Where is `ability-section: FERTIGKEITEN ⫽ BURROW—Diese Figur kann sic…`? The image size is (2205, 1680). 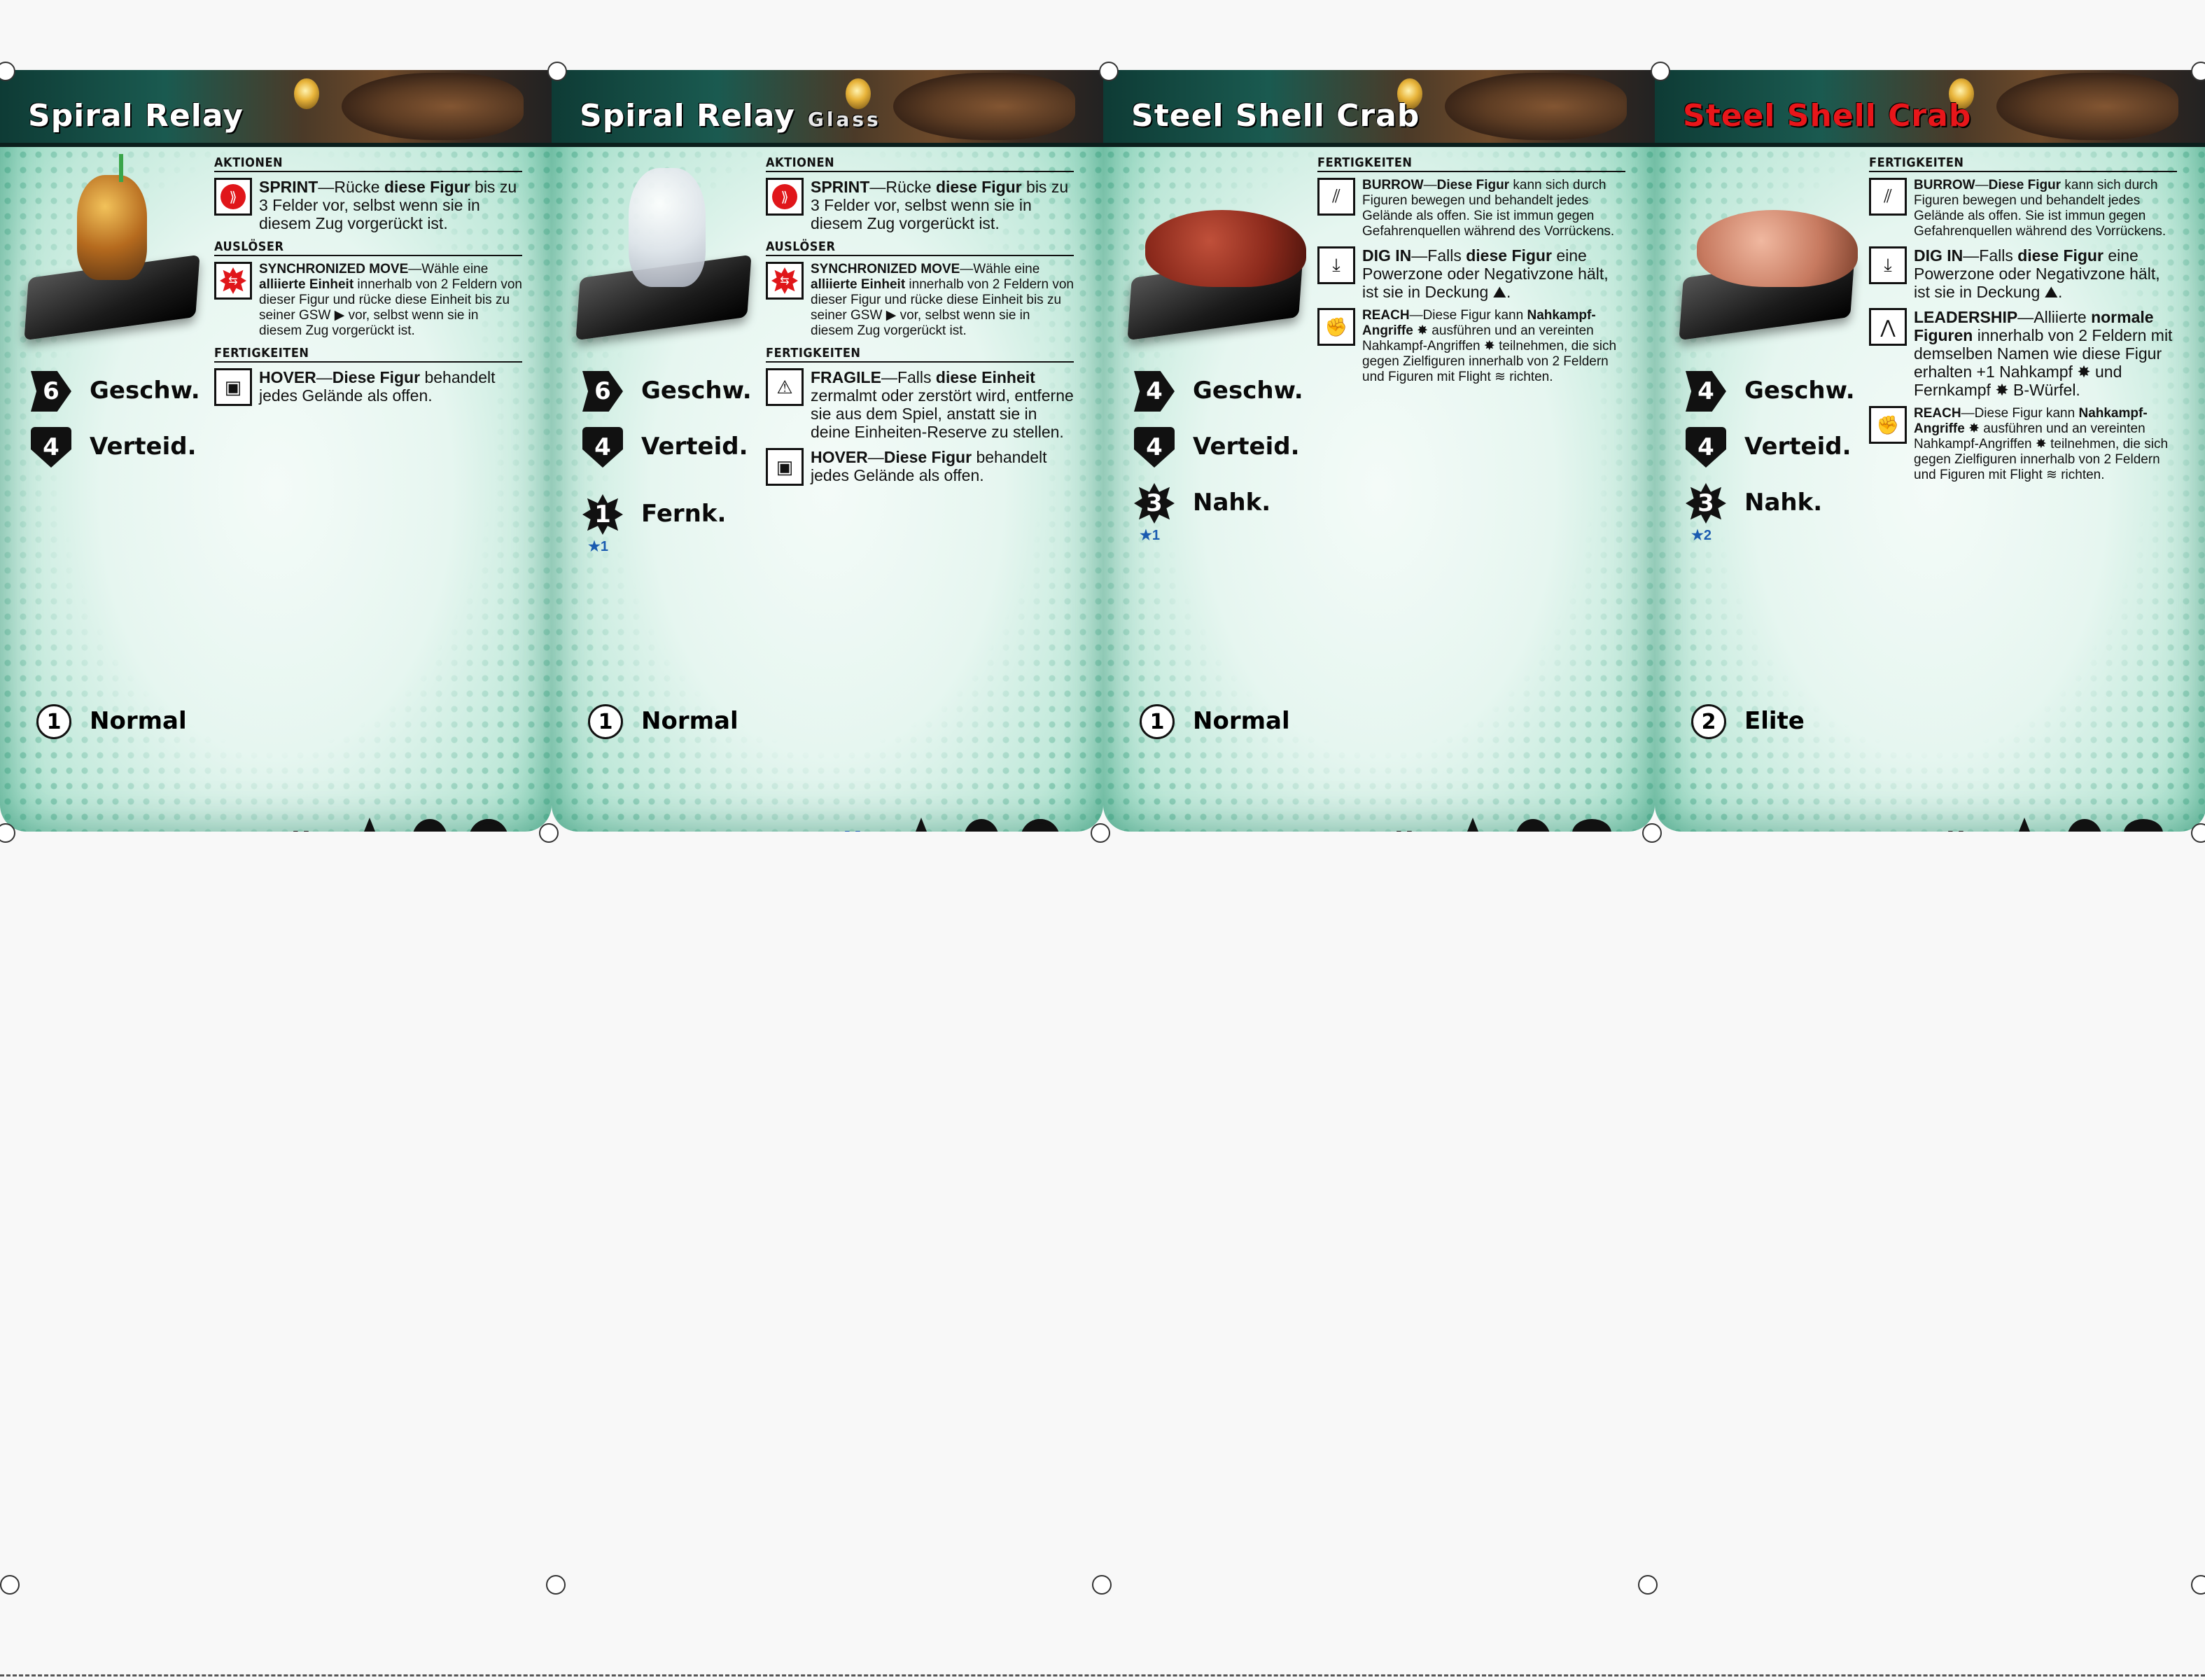 ability-section: FERTIGKEITEN ⫽ BURROW—Diese Figur kann sic… is located at coordinates (2023, 319).